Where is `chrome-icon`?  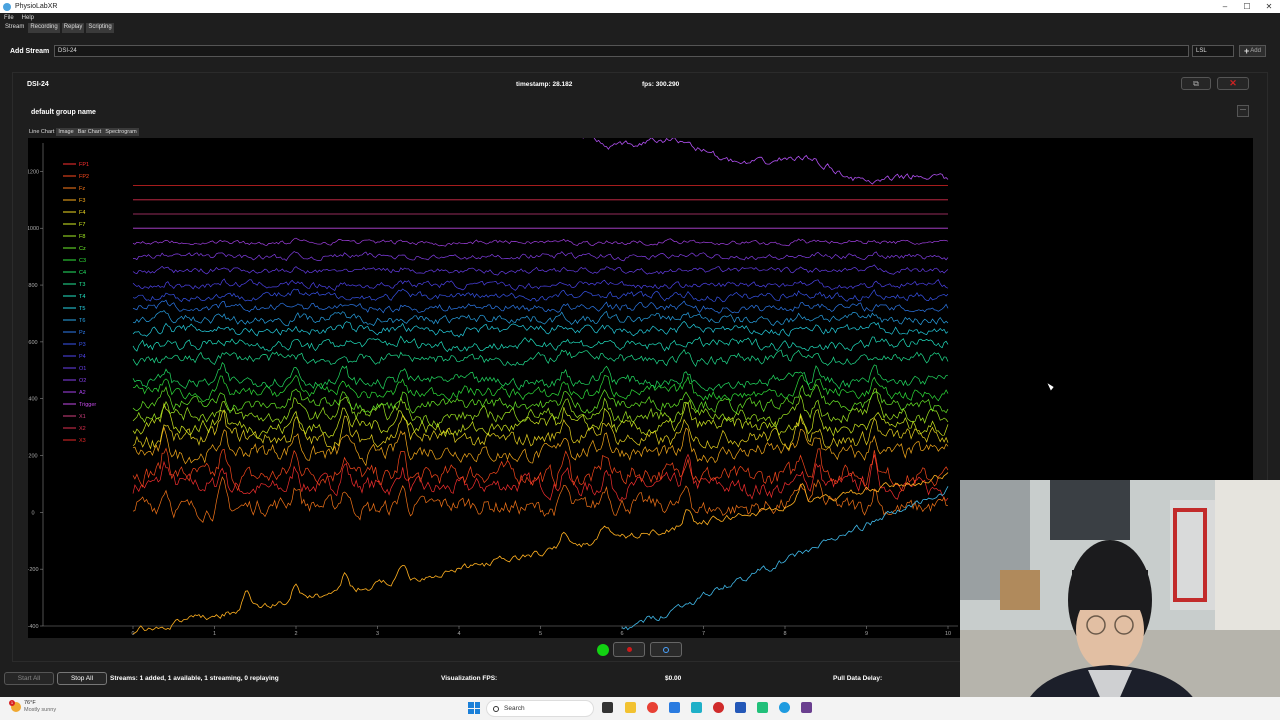
chrome-icon is located at coordinates (652, 707).